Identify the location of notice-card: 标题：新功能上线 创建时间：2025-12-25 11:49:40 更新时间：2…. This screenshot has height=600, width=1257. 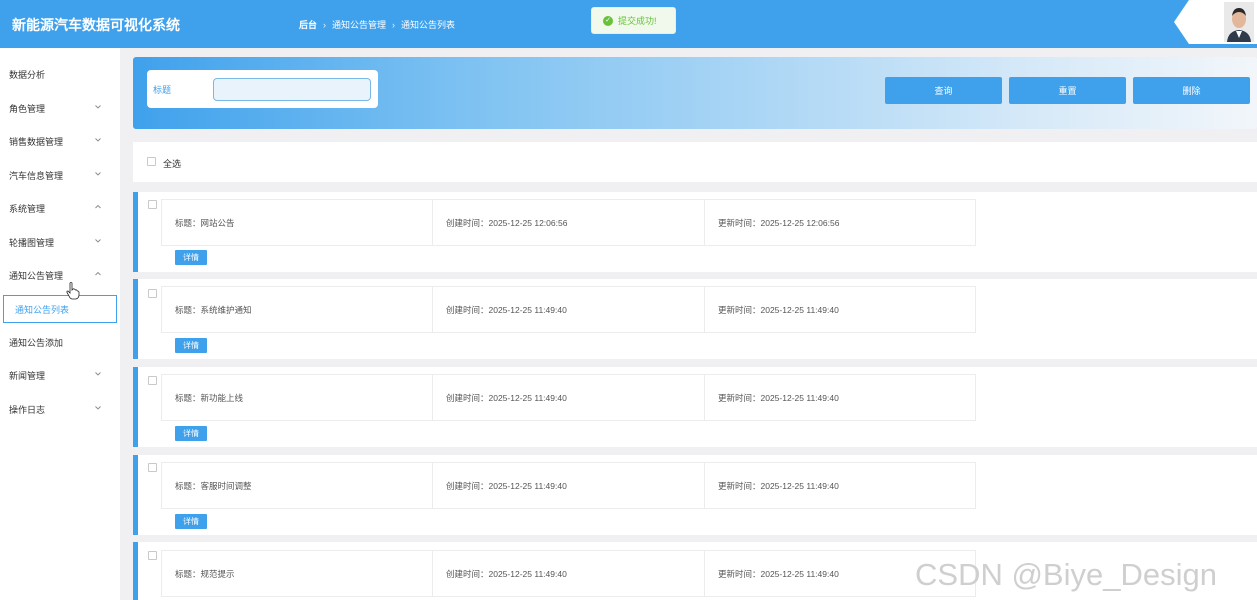
(695, 407).